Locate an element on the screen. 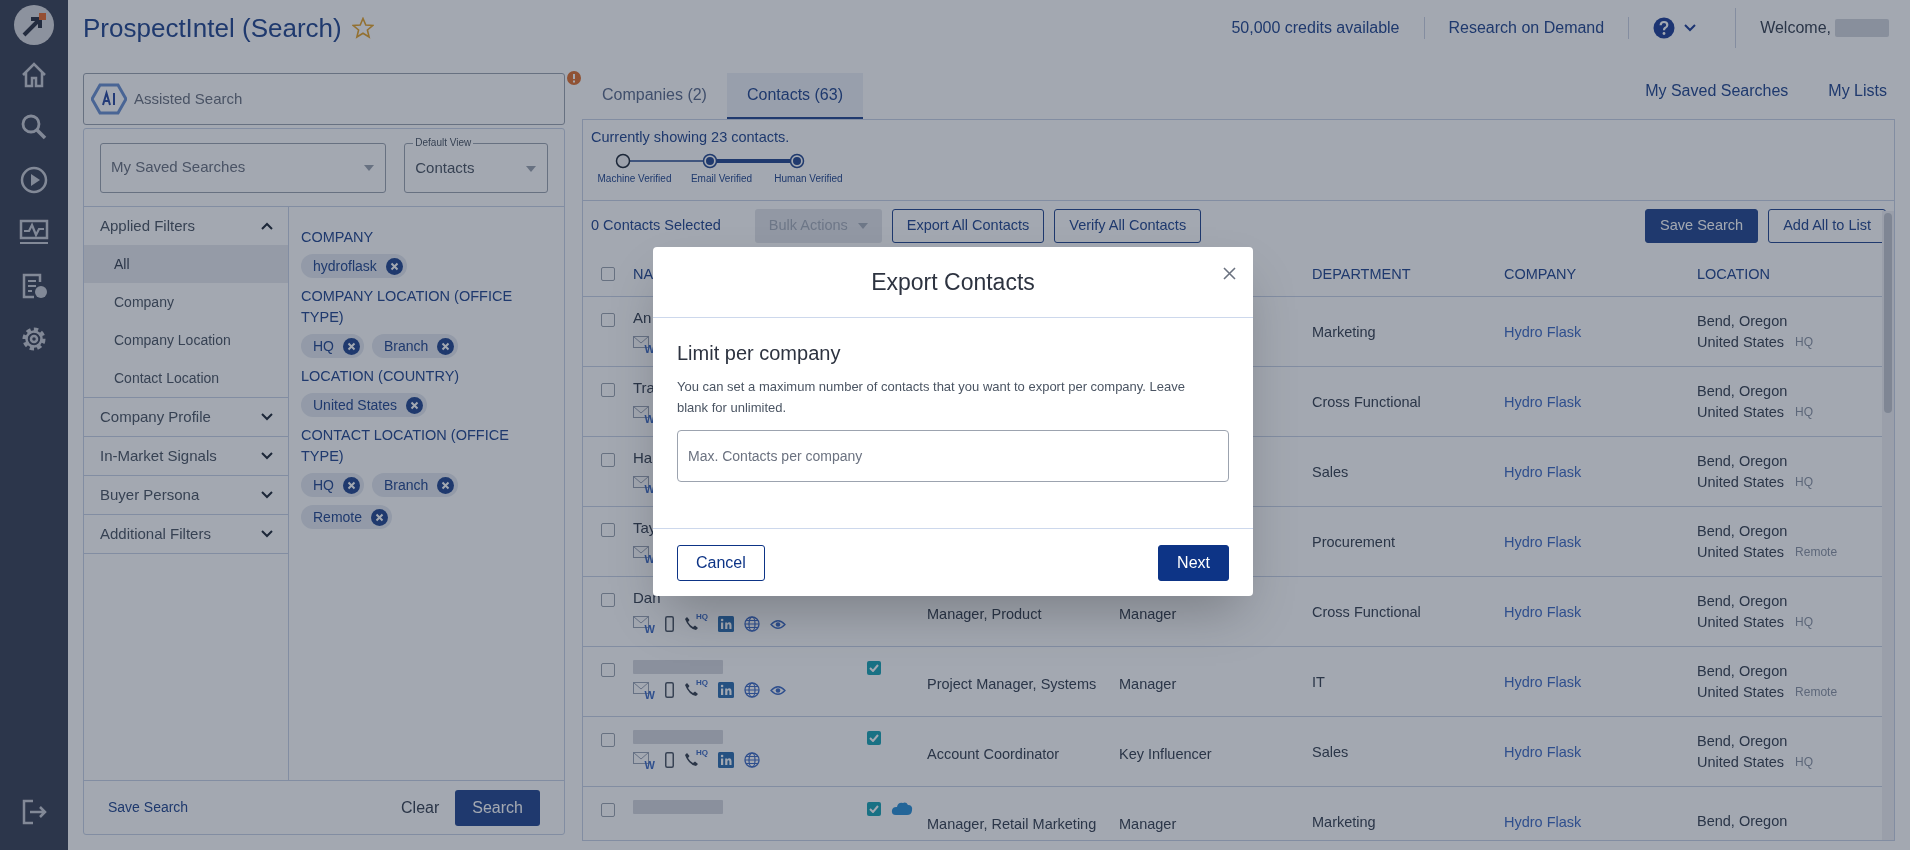 Image resolution: width=1910 pixels, height=850 pixels. filter-group-title: CONTACT LOCATION (OFFICE TYPE) is located at coordinates (405, 446).